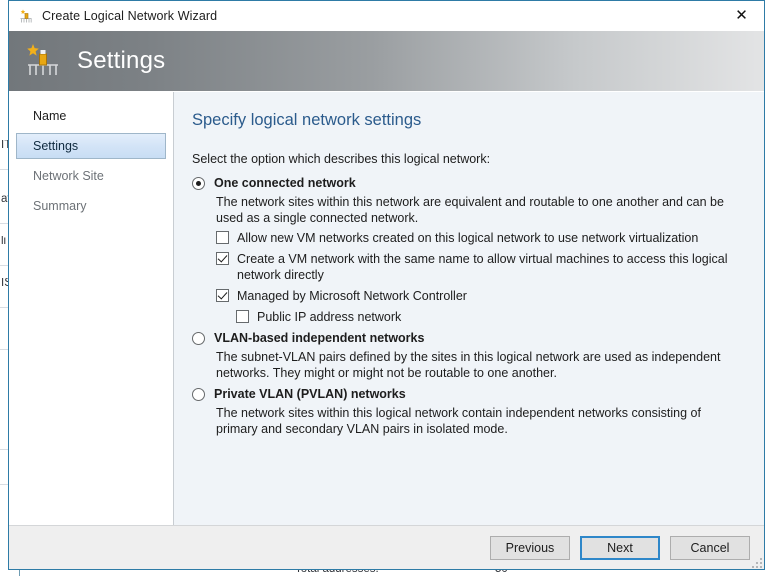  I want to click on previous-button: Previous, so click(530, 547).